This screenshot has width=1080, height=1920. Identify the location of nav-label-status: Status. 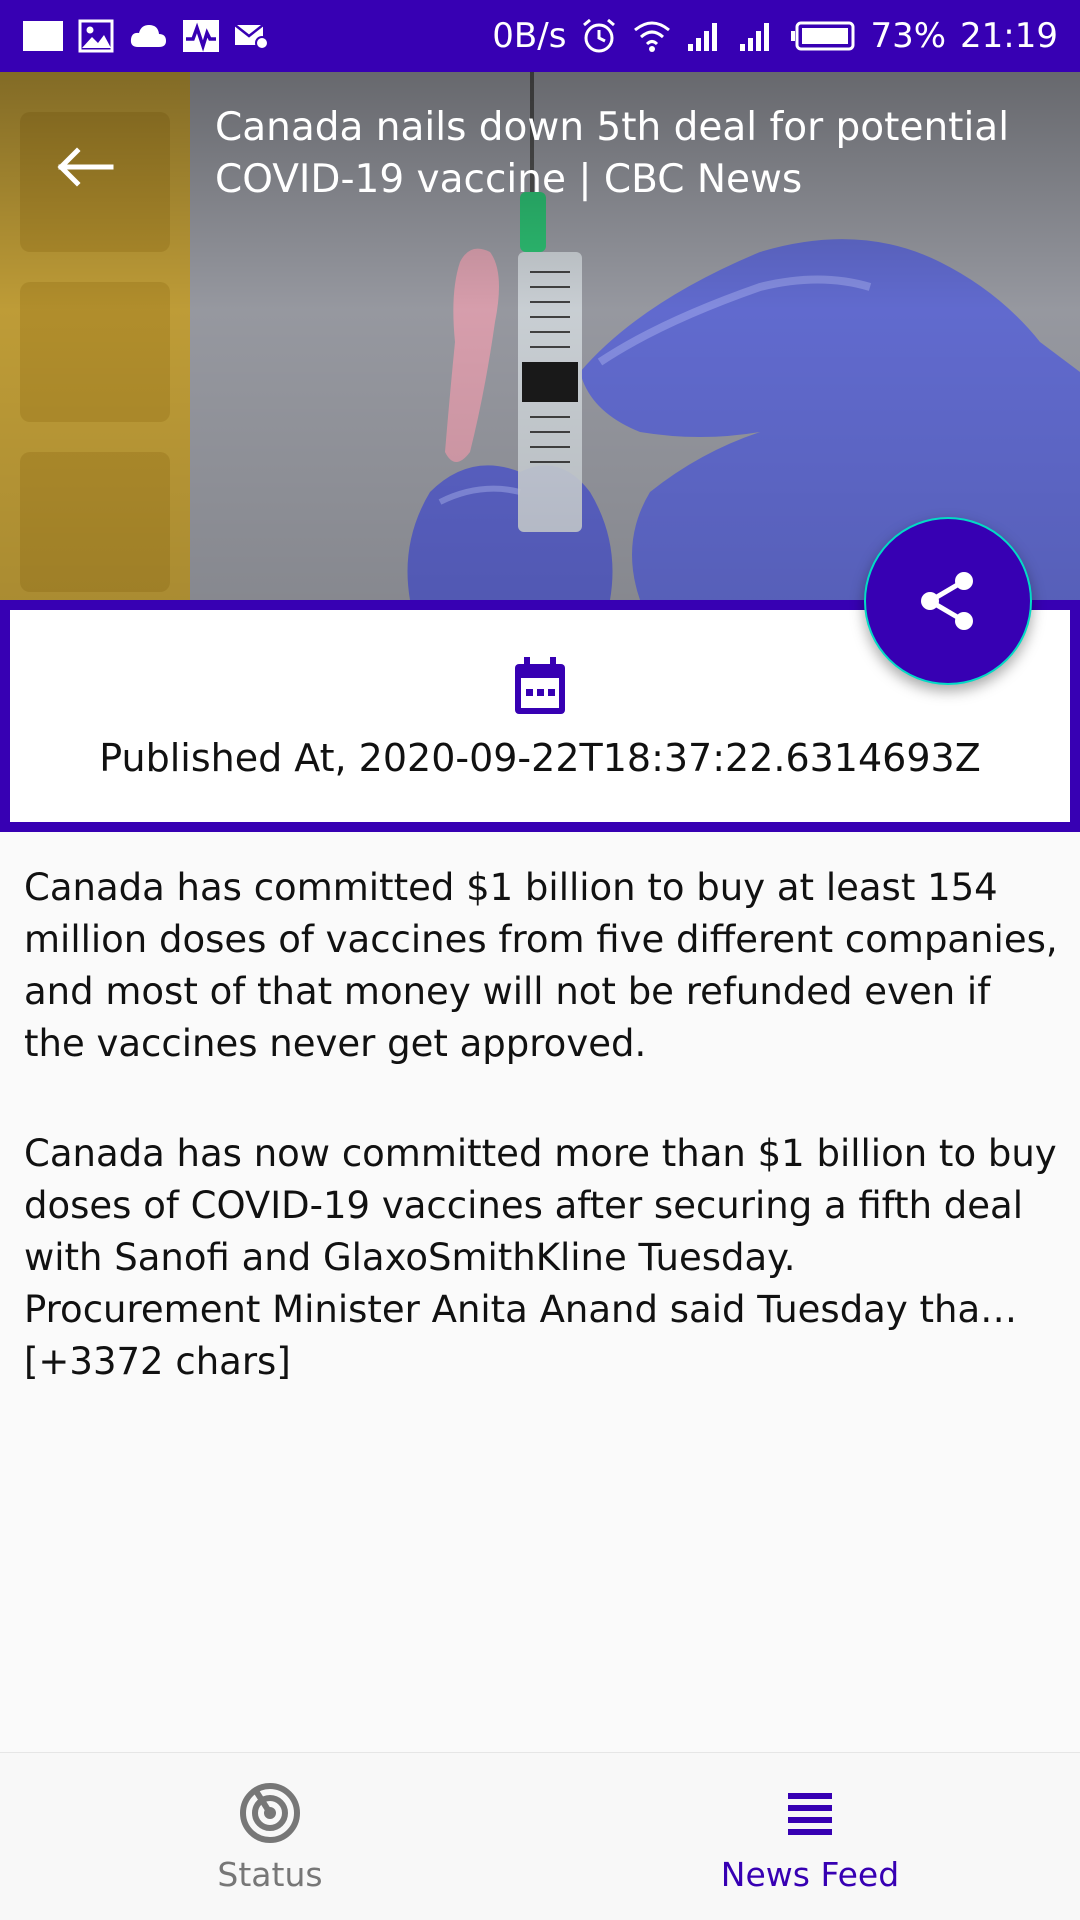
(270, 1874).